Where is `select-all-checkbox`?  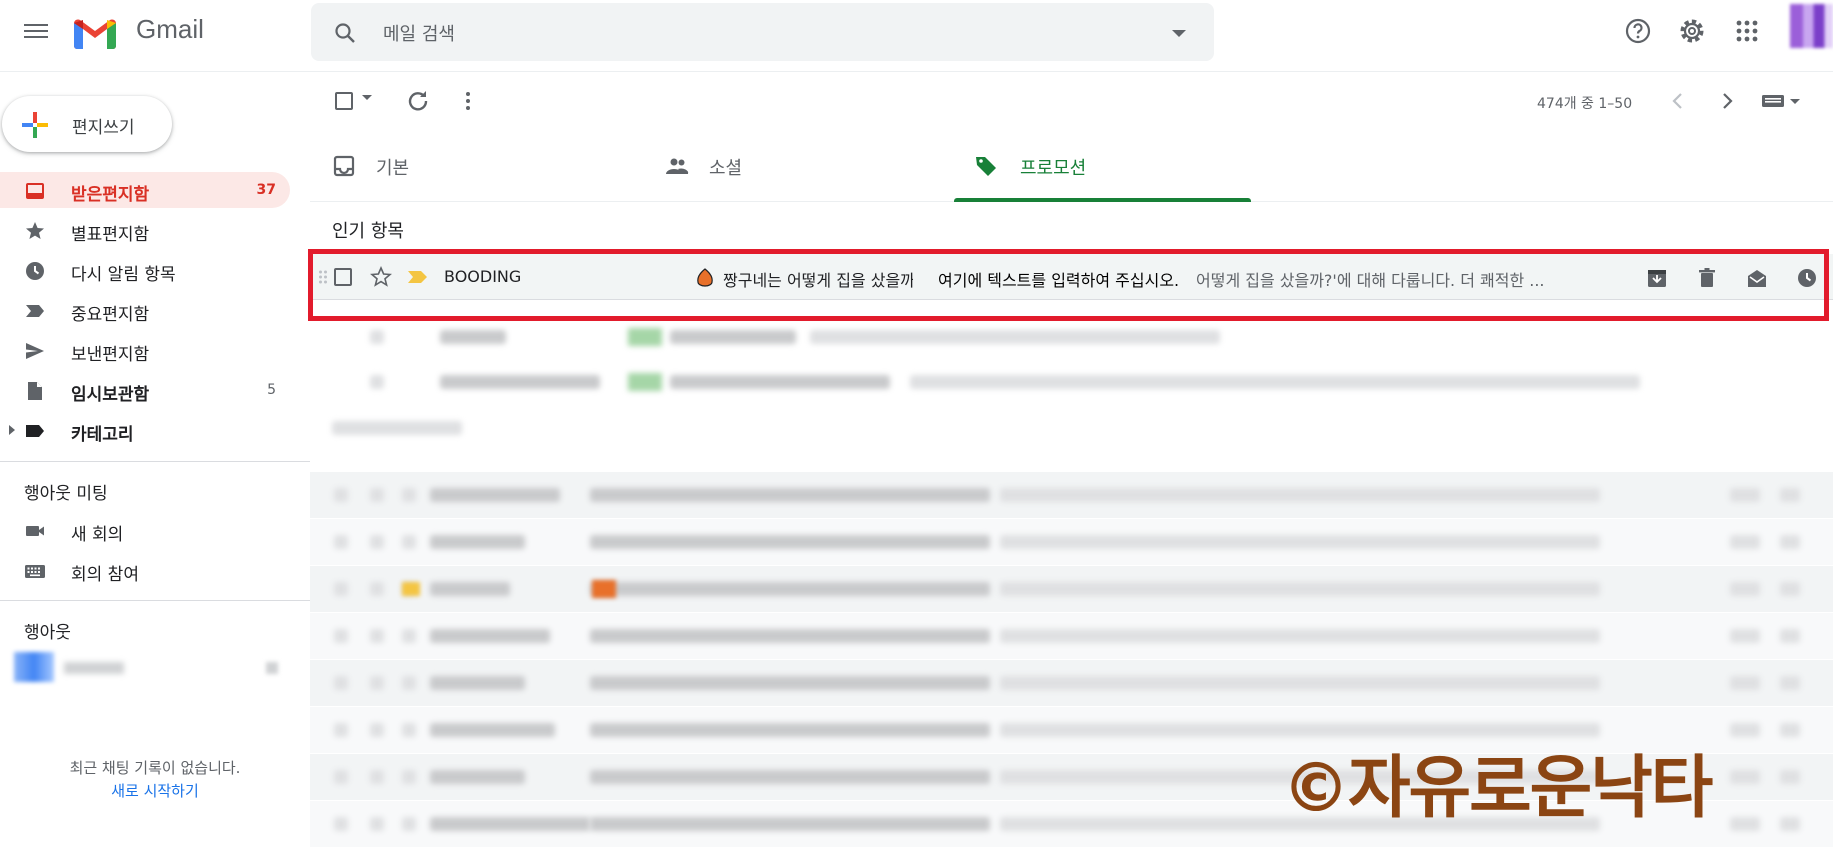
select-all-checkbox is located at coordinates (344, 101).